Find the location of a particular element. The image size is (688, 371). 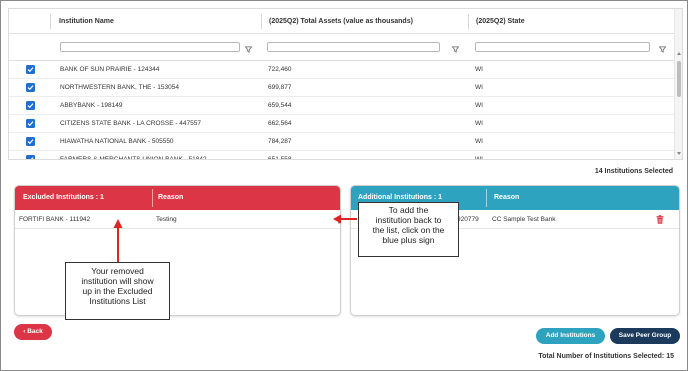

add-institutions-button: Add Institutions is located at coordinates (570, 336).